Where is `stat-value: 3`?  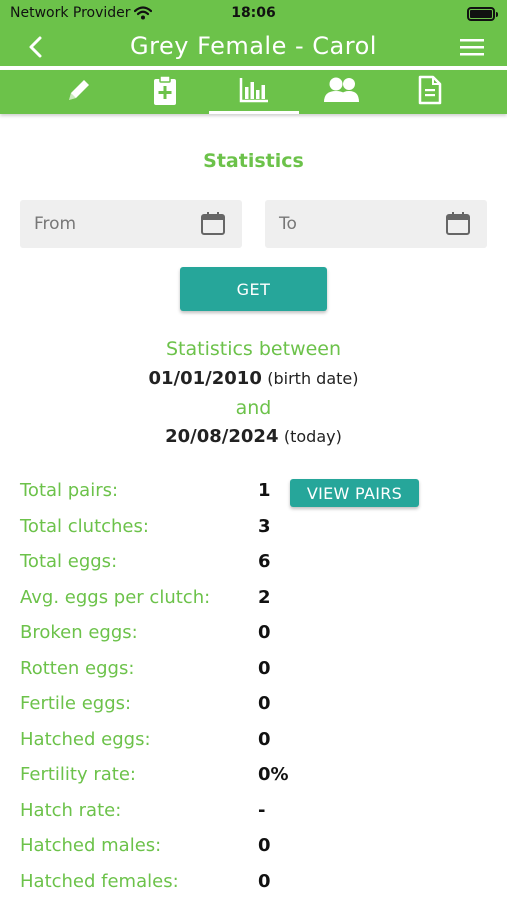
stat-value: 3 is located at coordinates (264, 526).